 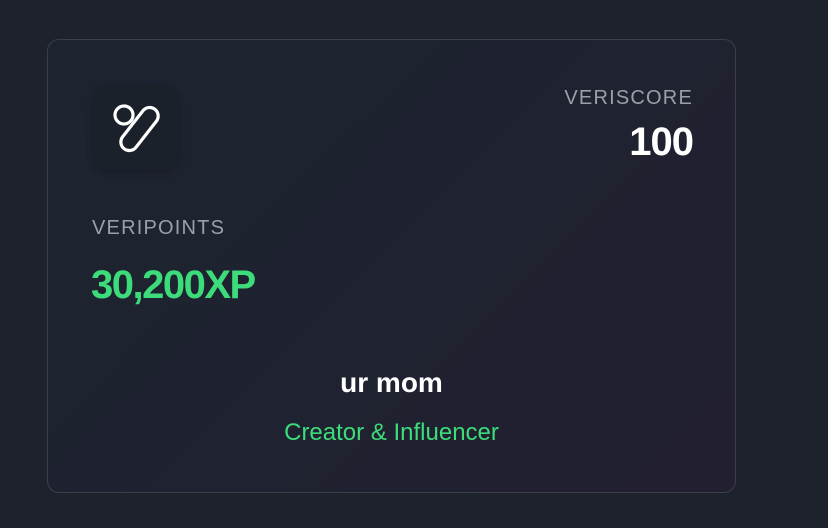 What do you see at coordinates (661, 142) in the screenshot?
I see `veriscore-value: 100` at bounding box center [661, 142].